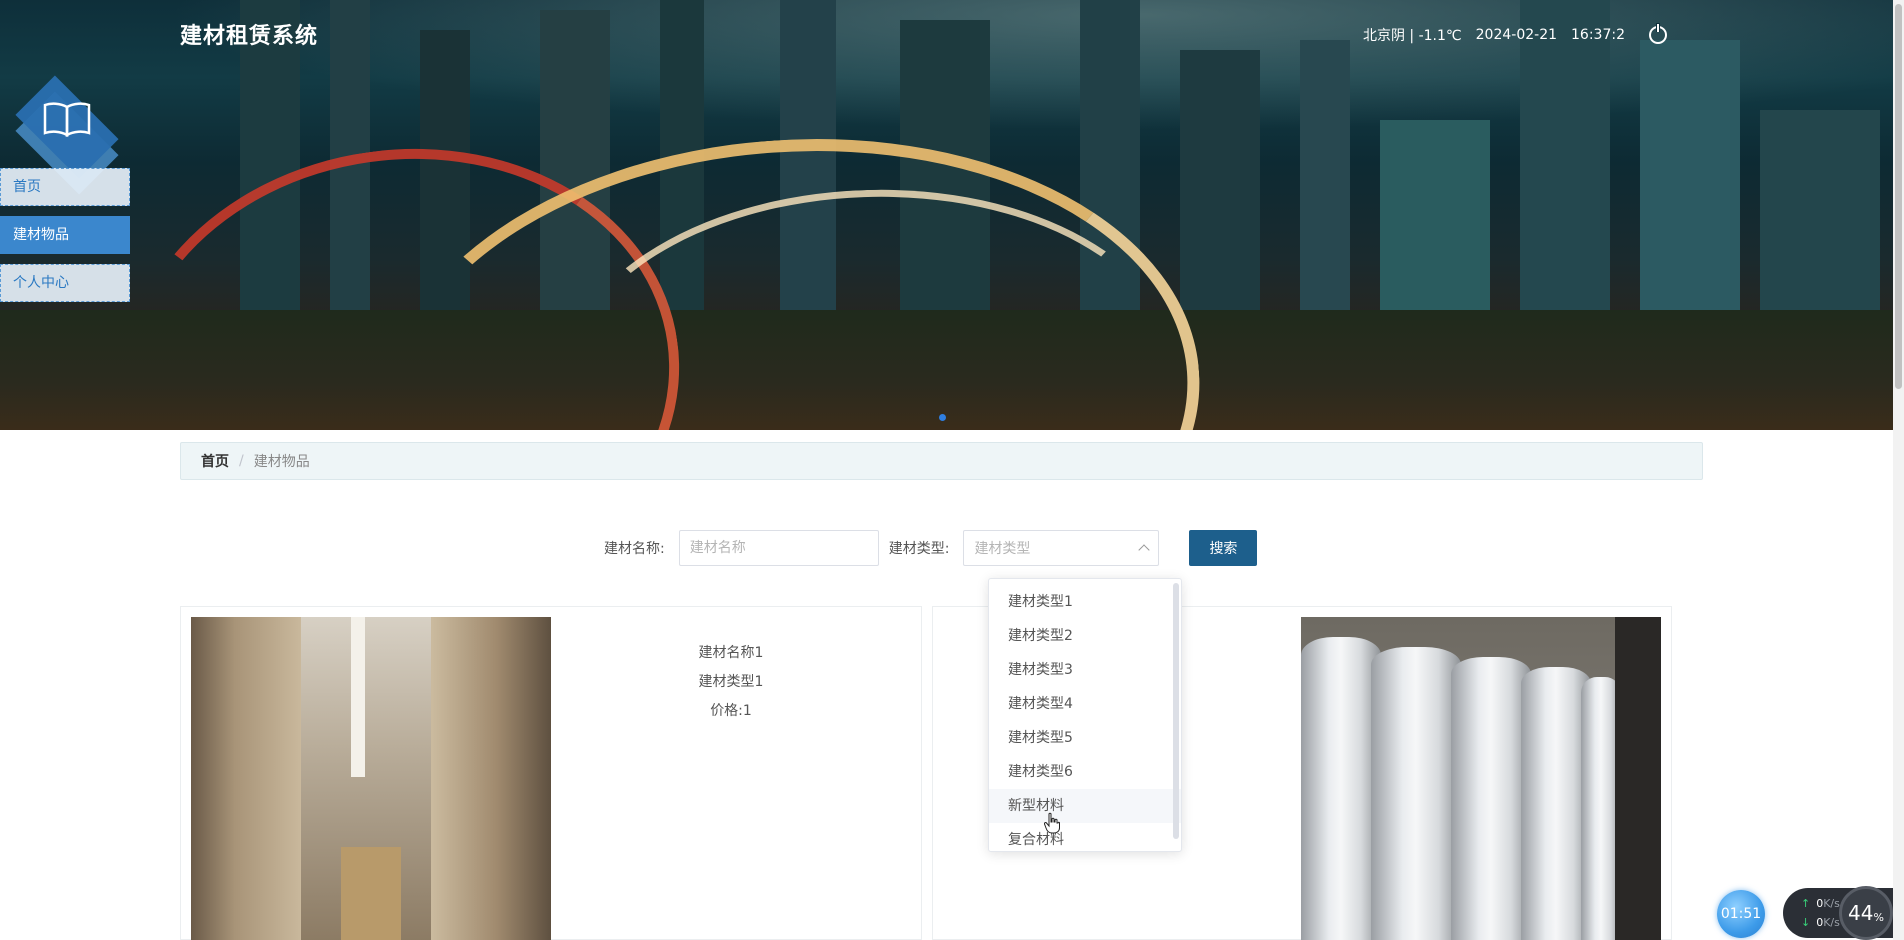 Image resolution: width=1904 pixels, height=940 pixels. I want to click on network-monitor-widget: ↑ 0K/s ↓ 0K/s 44%, so click(1838, 913).